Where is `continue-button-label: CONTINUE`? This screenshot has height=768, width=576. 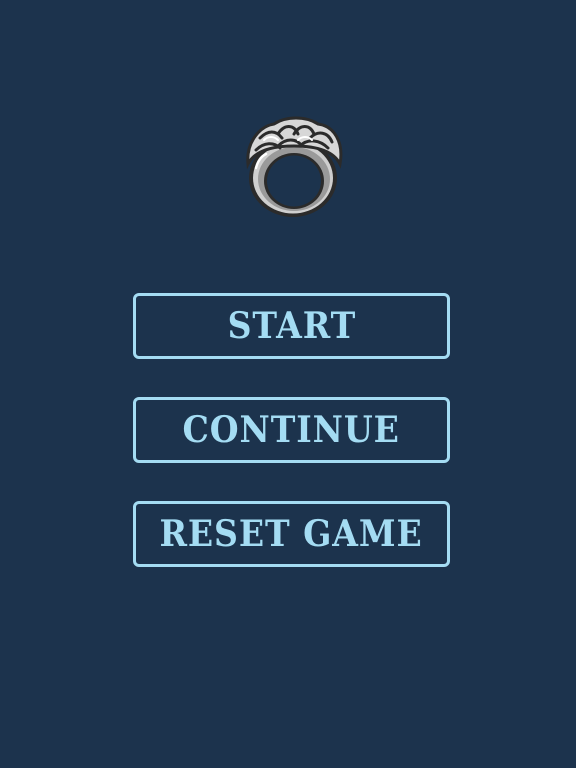 continue-button-label: CONTINUE is located at coordinates (291, 430).